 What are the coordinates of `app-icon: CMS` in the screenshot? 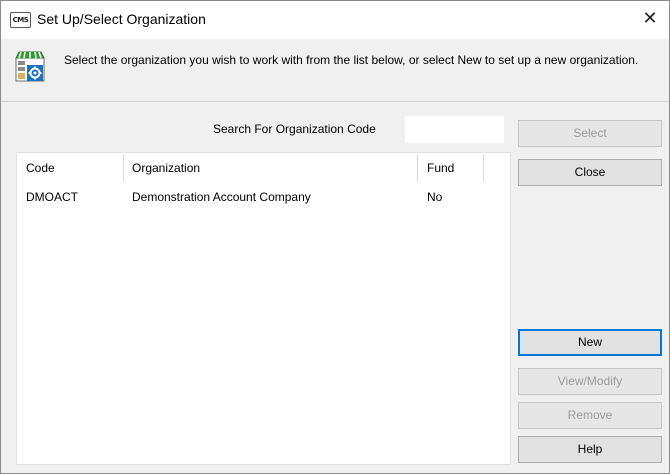 It's located at (20, 20).